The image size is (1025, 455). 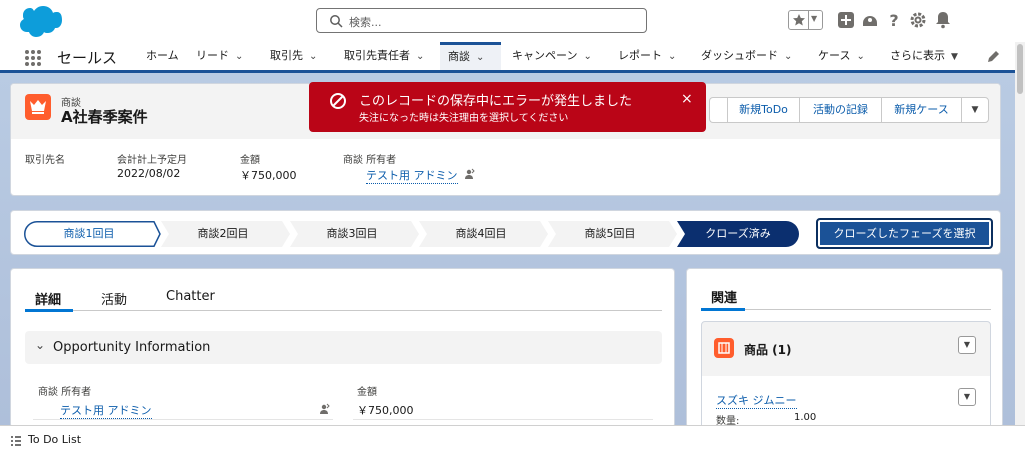 I want to click on new-case-button: 新規ケース, so click(x=921, y=110).